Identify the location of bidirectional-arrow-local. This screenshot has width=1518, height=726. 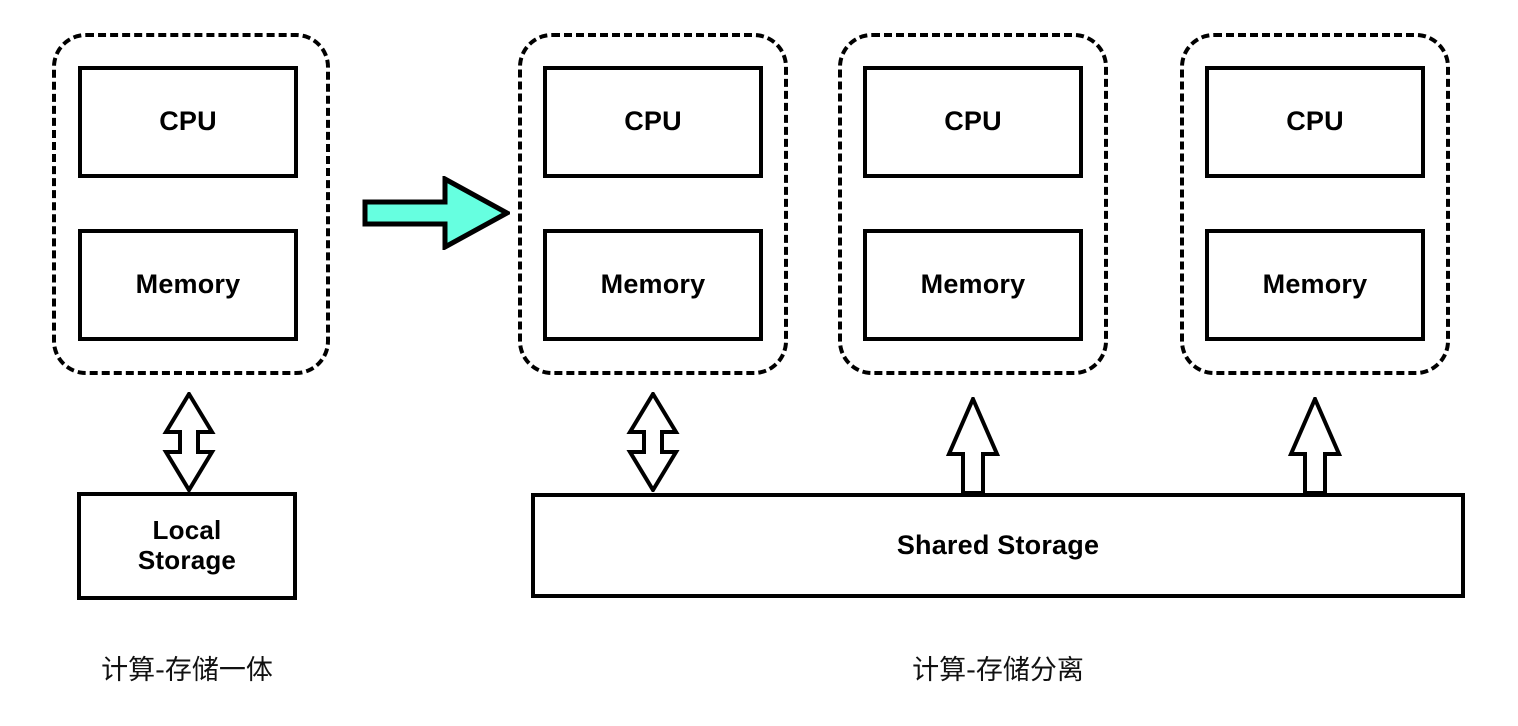
(189, 442).